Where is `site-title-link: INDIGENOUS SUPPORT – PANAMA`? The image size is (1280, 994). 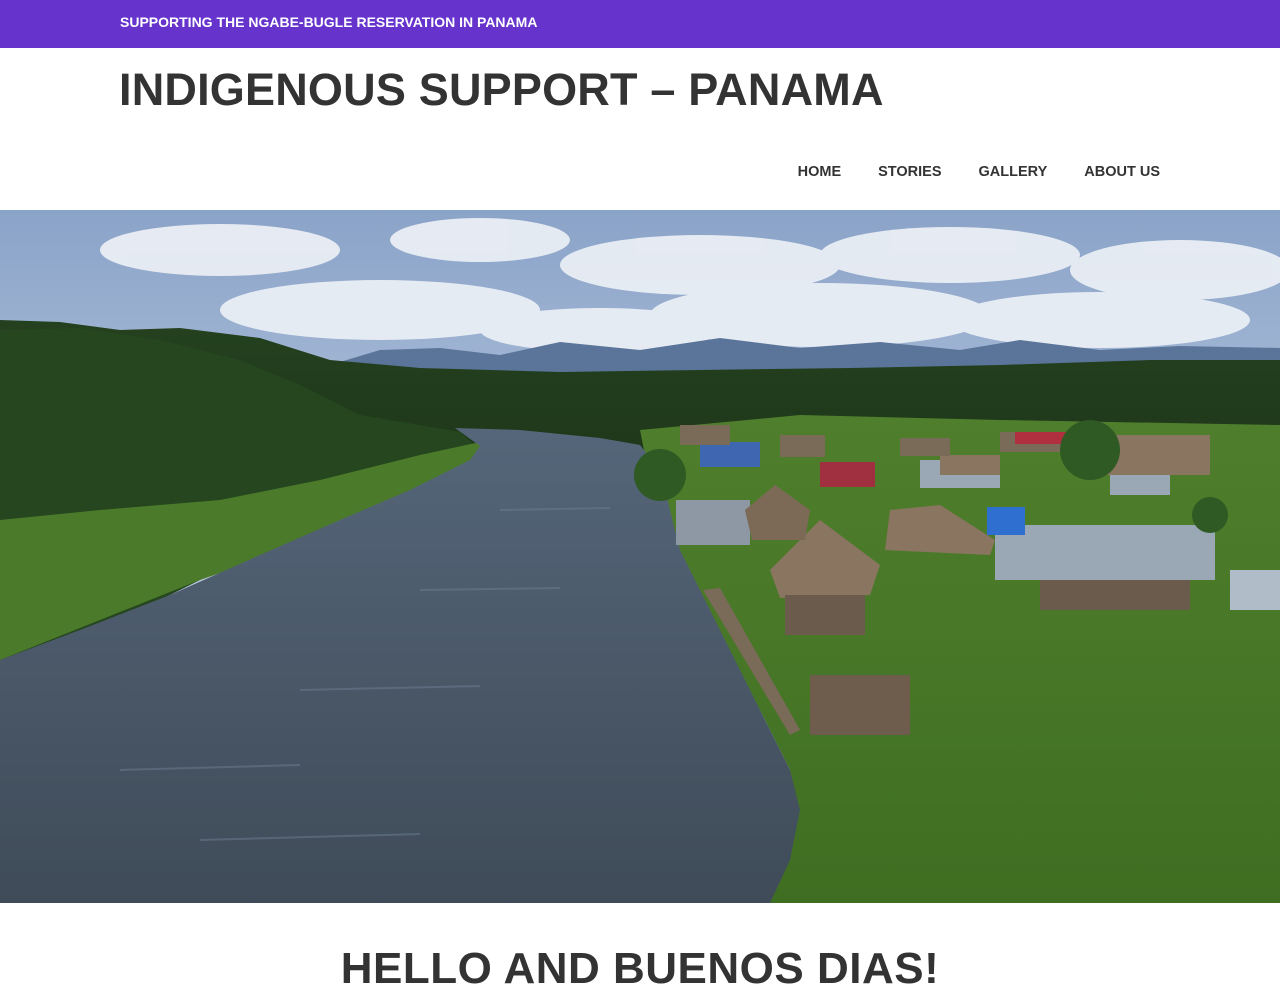
site-title-link: INDIGENOUS SUPPORT – PANAMA is located at coordinates (501, 90).